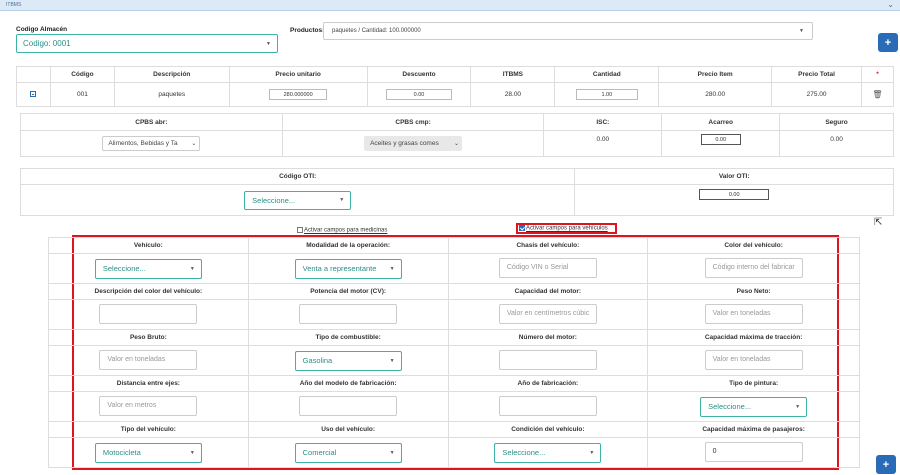 Image resolution: width=900 pixels, height=475 pixels. Describe the element at coordinates (148, 291) in the screenshot. I see `field-label: Descripción del color del vehículo:` at that location.